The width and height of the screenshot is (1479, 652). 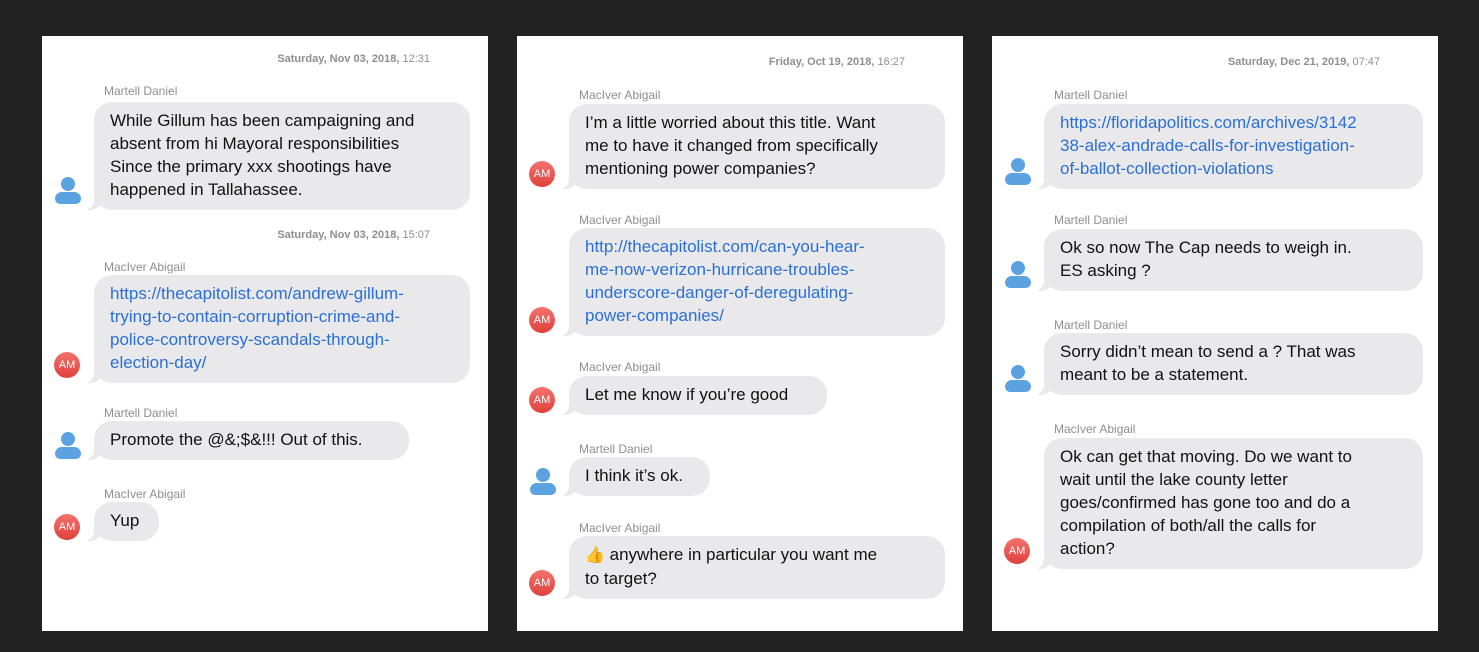 What do you see at coordinates (687, 394) in the screenshot?
I see `message-text: Let me know if you’re good` at bounding box center [687, 394].